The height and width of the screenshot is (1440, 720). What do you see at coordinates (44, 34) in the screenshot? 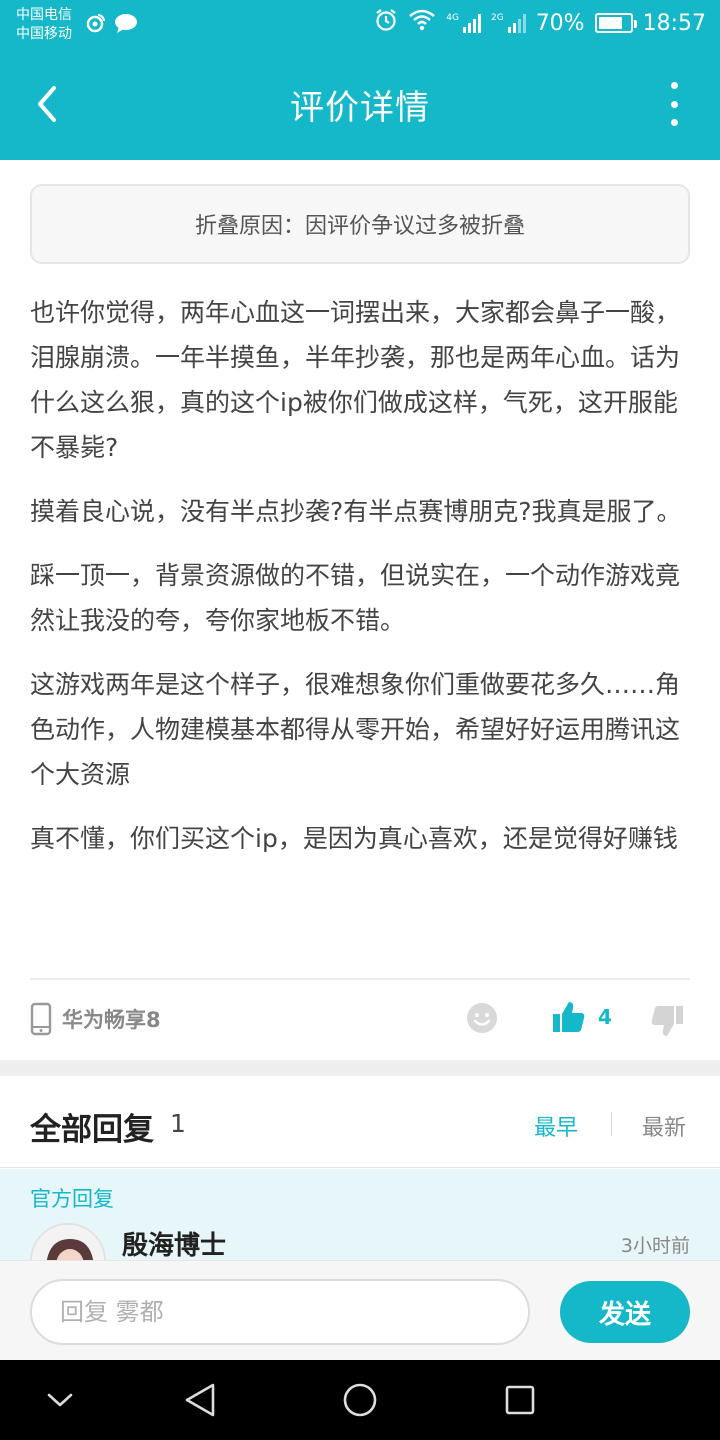
I see `carrier-2: 中国移动` at bounding box center [44, 34].